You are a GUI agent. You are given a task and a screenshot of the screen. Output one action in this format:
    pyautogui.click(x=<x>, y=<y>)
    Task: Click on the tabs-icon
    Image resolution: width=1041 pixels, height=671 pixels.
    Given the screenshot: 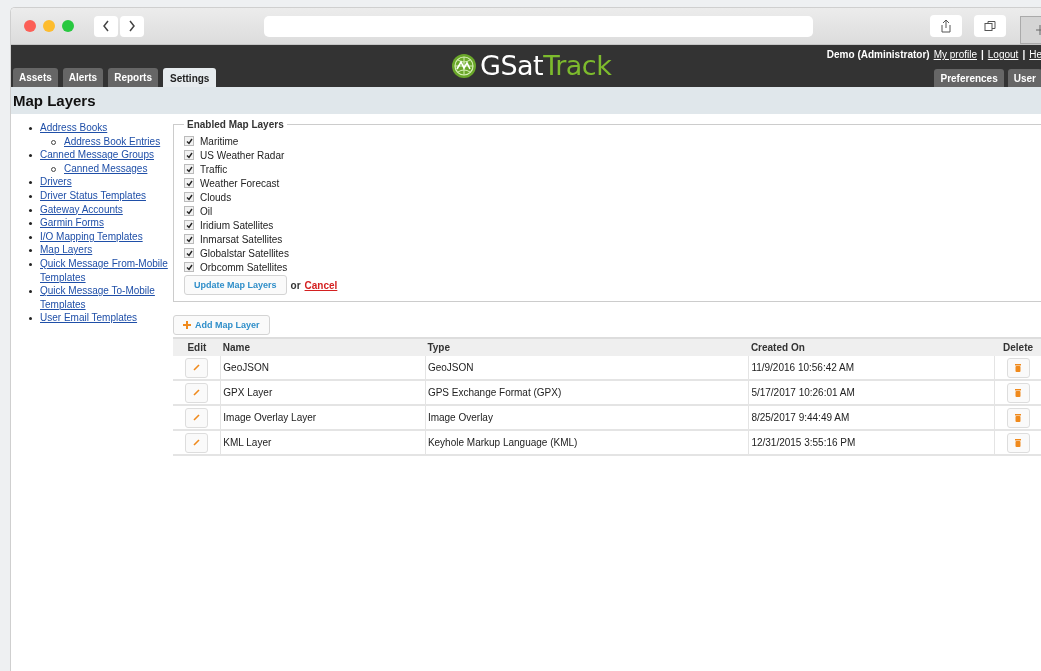 What is the action you would take?
    pyautogui.click(x=990, y=26)
    